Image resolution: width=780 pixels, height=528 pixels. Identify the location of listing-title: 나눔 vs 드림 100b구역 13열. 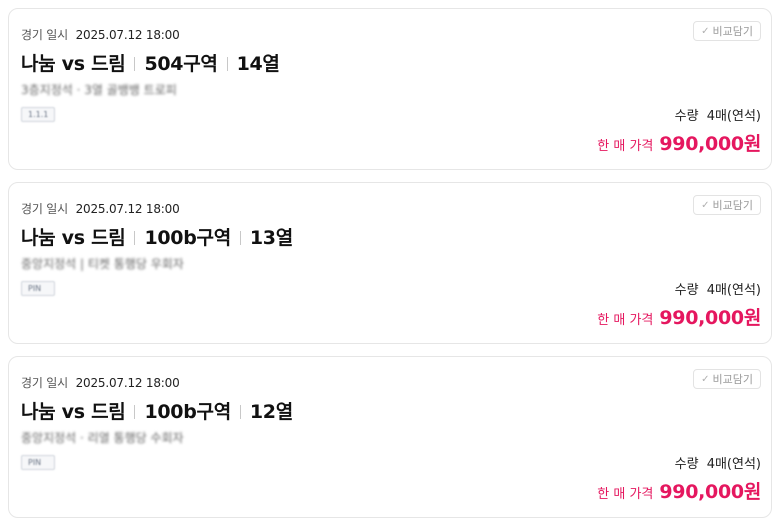
(157, 236).